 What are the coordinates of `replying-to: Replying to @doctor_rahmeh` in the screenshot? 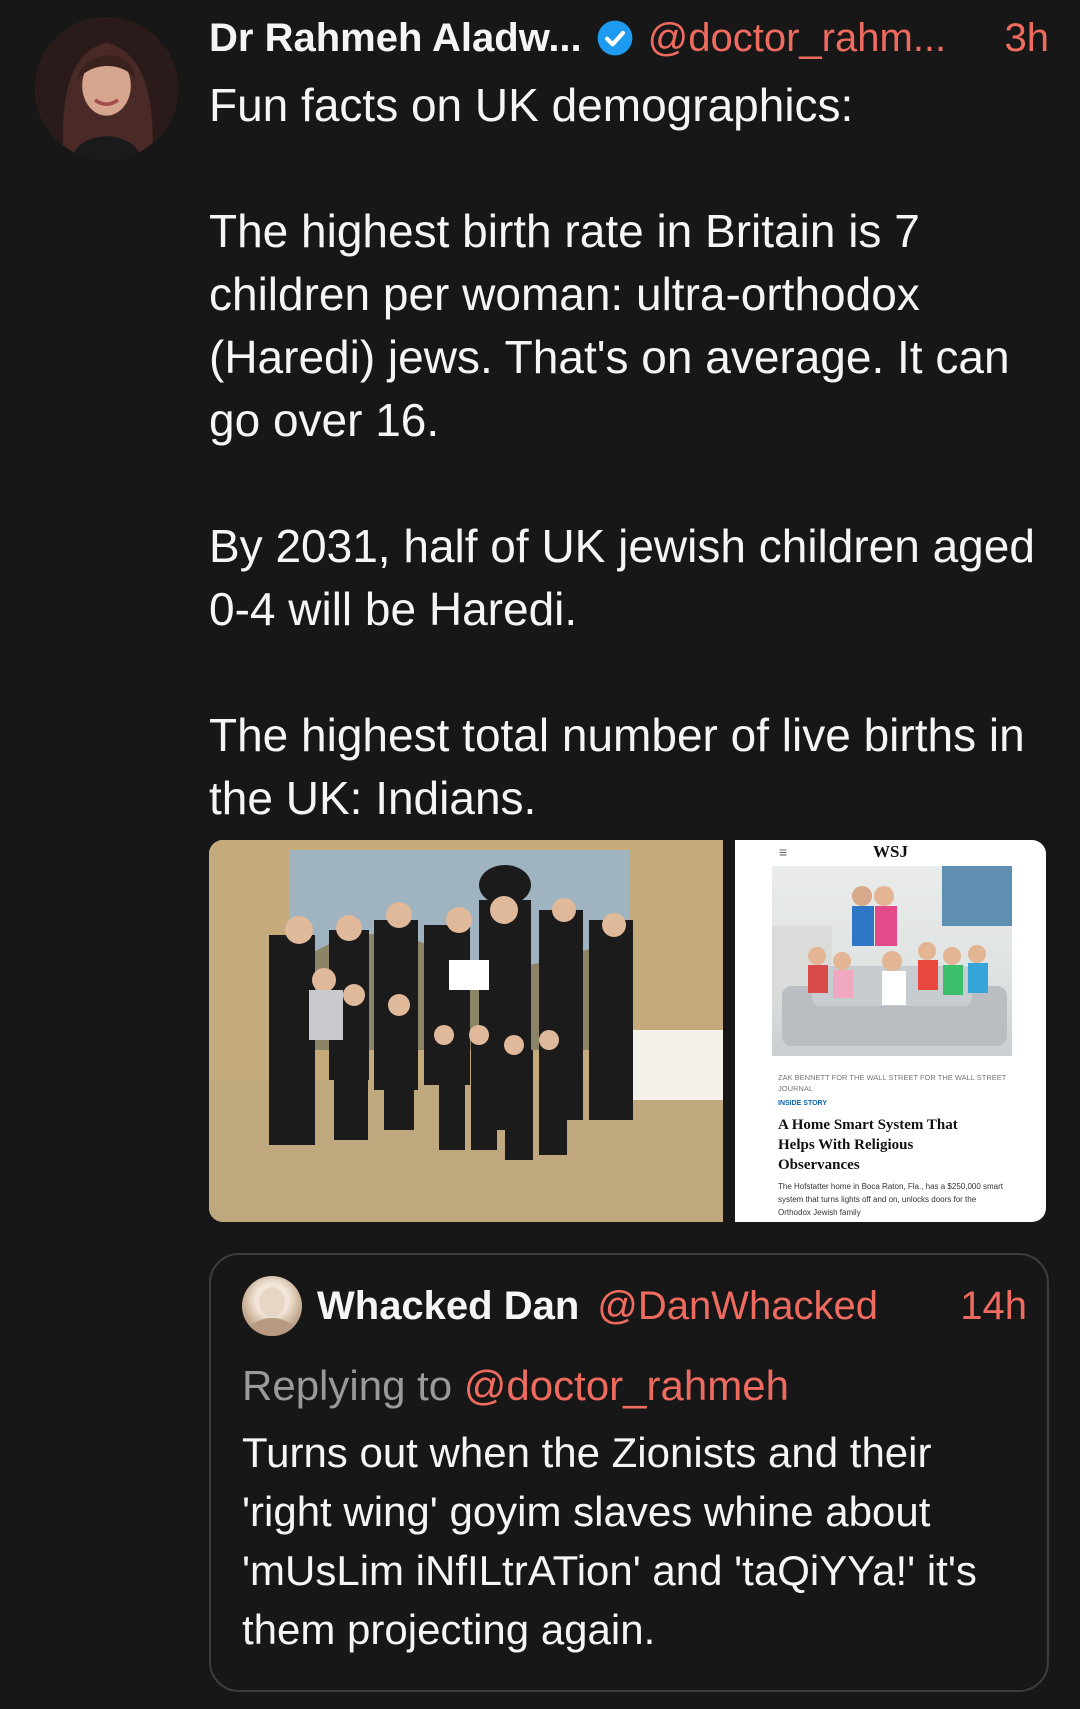 It's located at (515, 1386).